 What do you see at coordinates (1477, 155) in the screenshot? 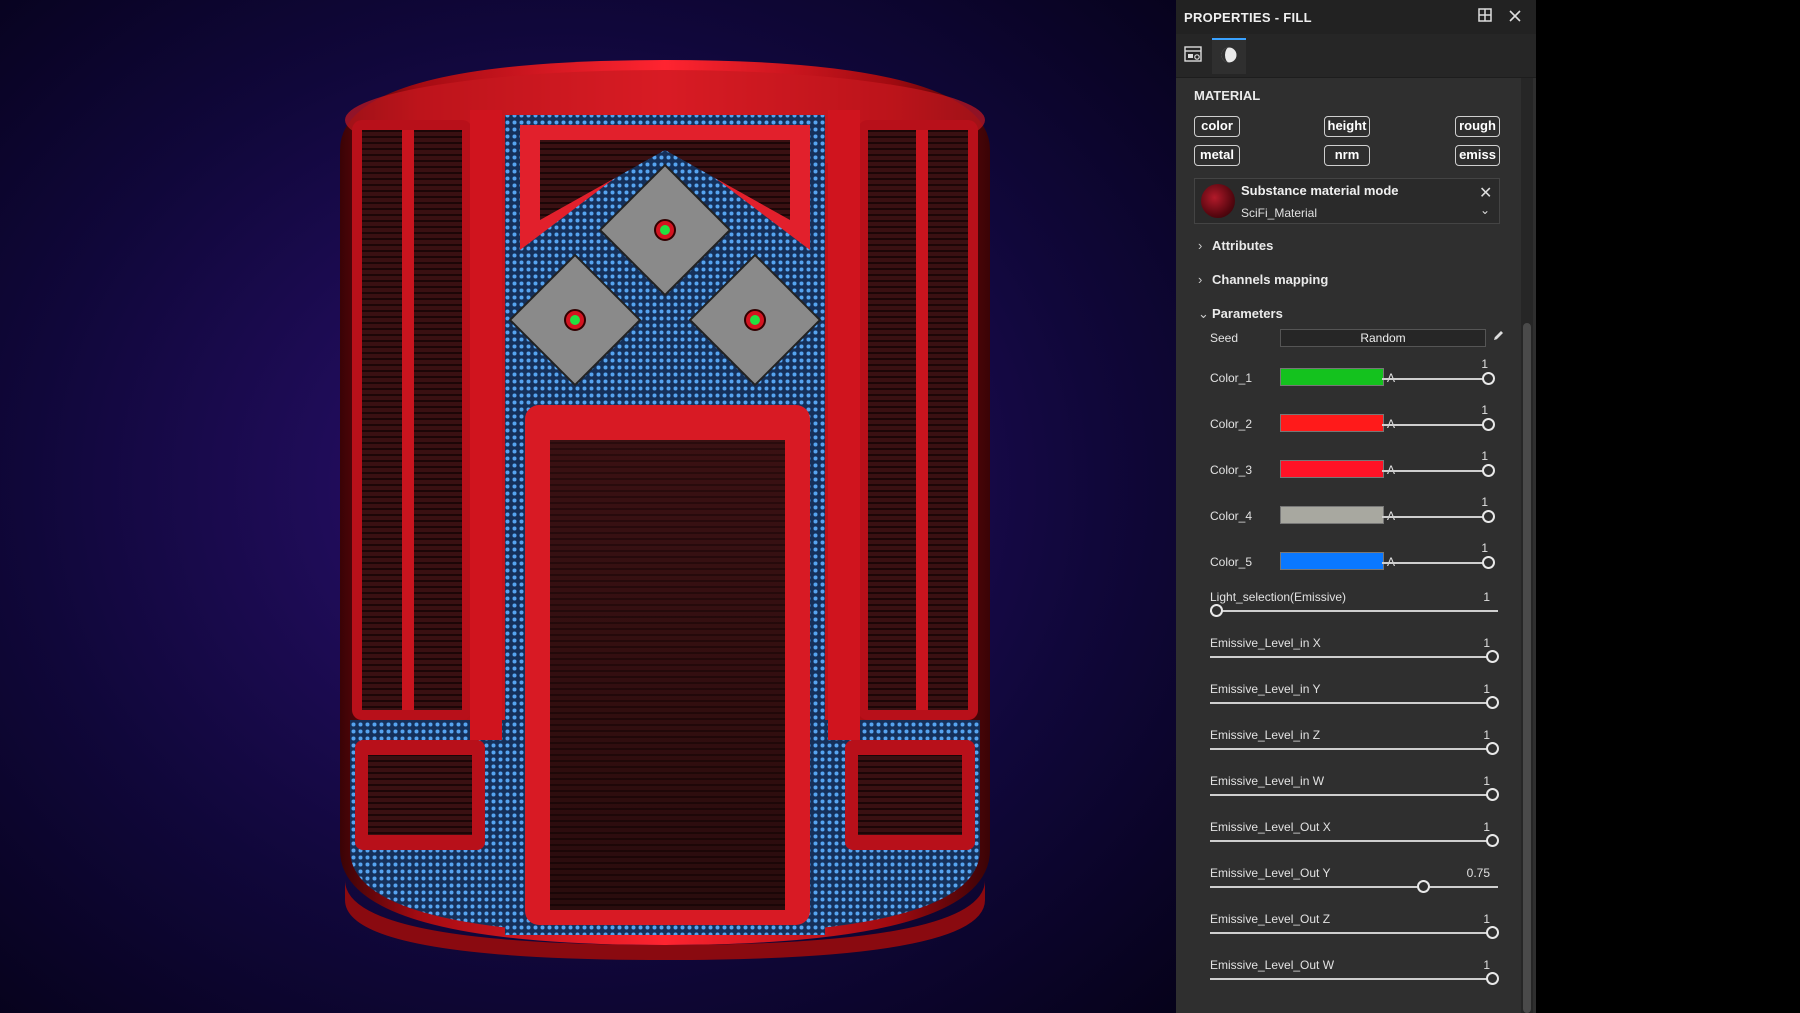
I see `channel-emiss-button: emiss` at bounding box center [1477, 155].